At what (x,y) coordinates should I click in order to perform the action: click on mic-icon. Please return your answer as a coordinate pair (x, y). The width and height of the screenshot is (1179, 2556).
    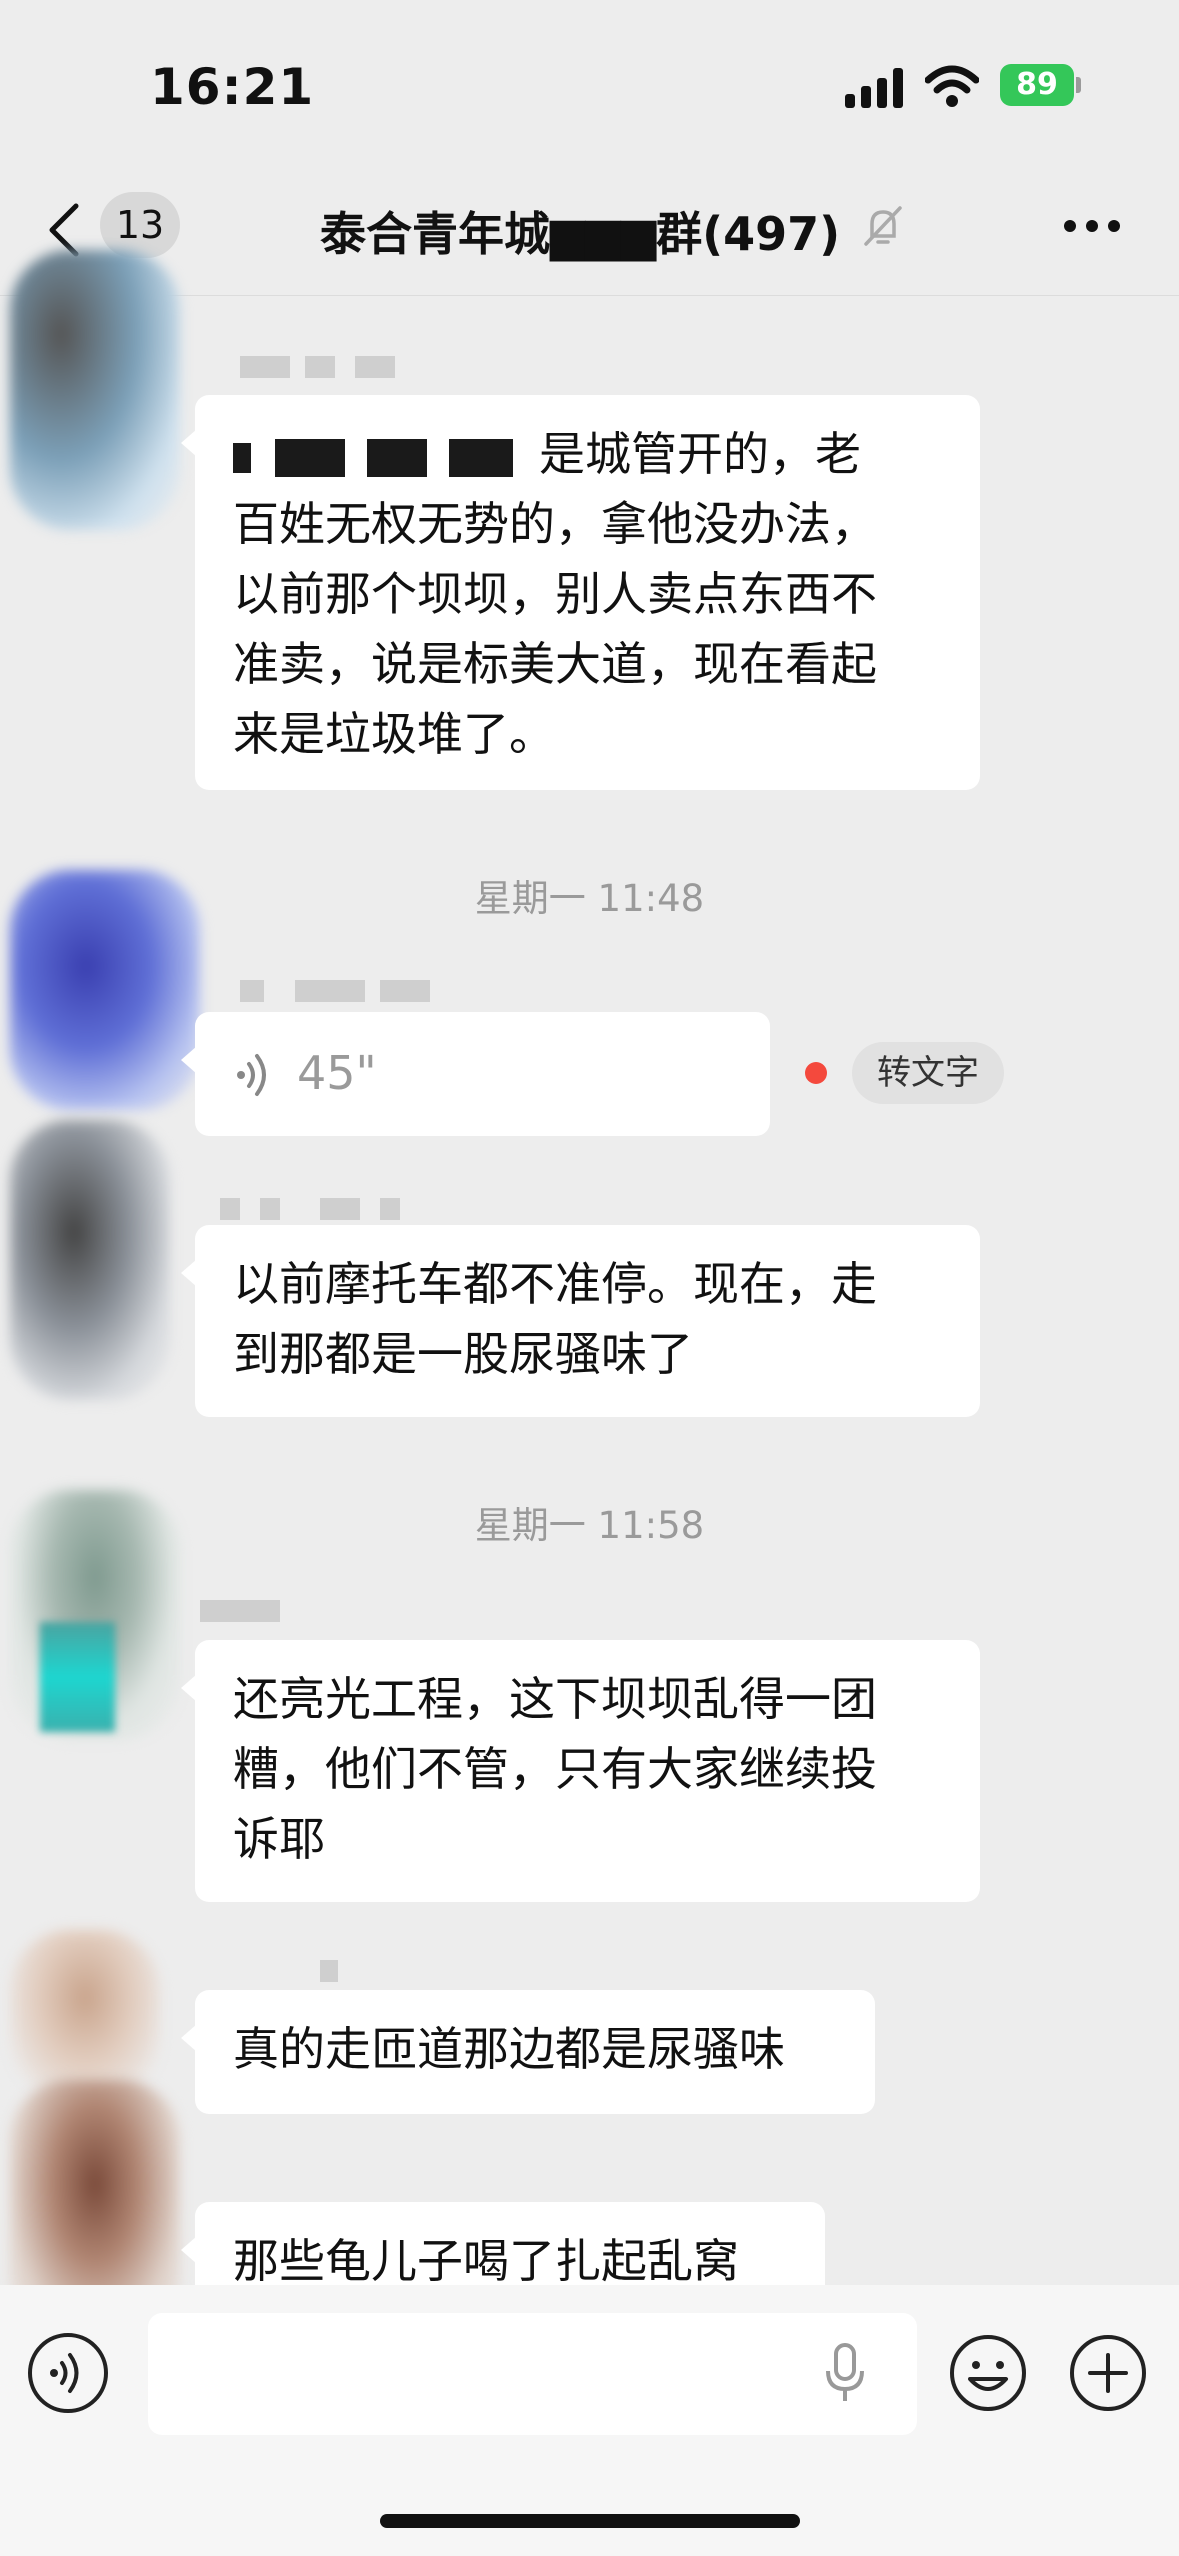
    Looking at the image, I should click on (845, 2374).